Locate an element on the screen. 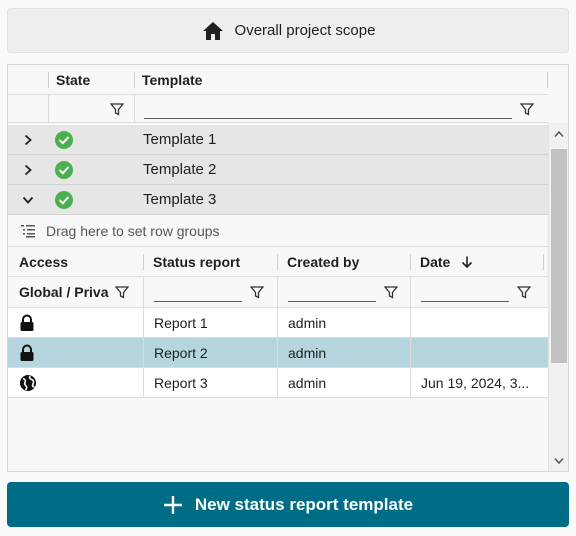 This screenshot has width=576, height=536. state-header-label: State is located at coordinates (73, 79).